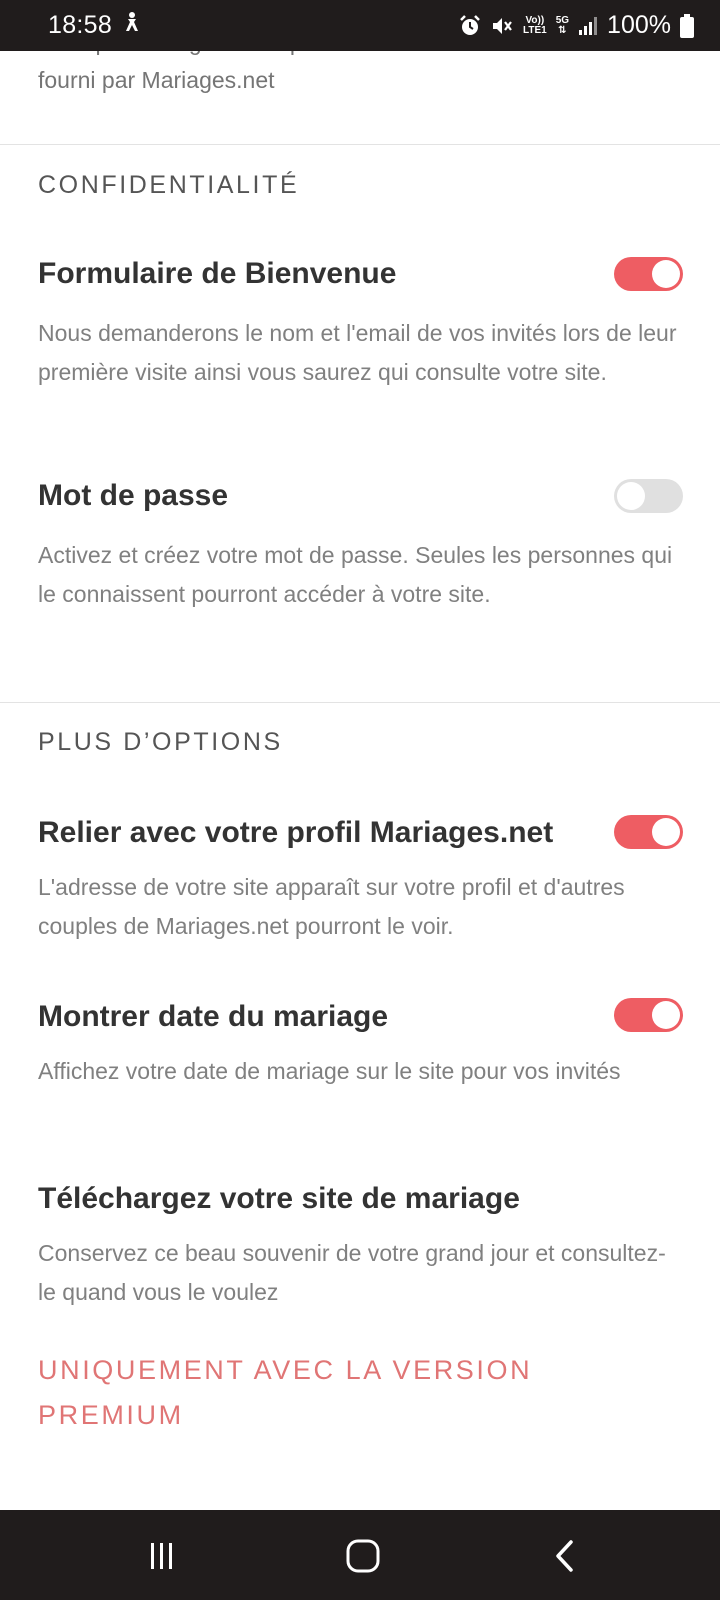  What do you see at coordinates (162, 1556) in the screenshot?
I see `recents-icon` at bounding box center [162, 1556].